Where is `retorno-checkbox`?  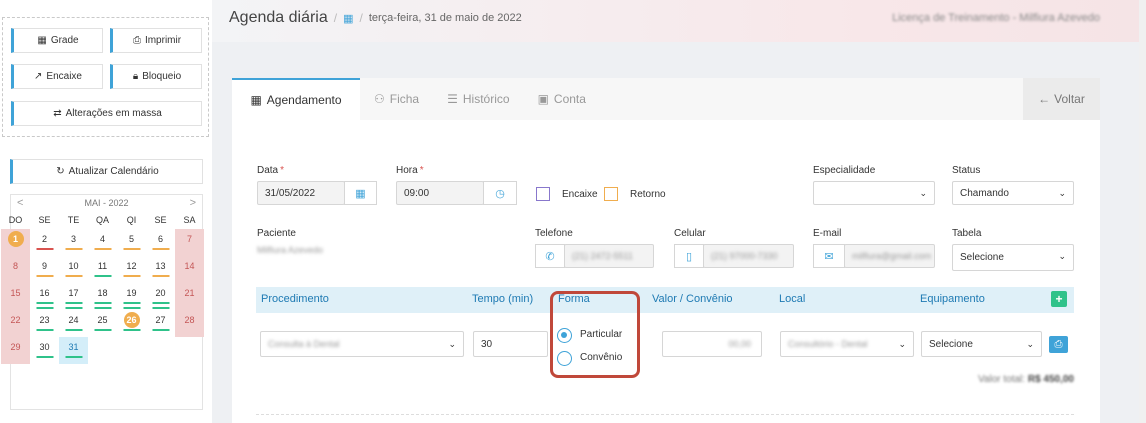
retorno-checkbox is located at coordinates (611, 194).